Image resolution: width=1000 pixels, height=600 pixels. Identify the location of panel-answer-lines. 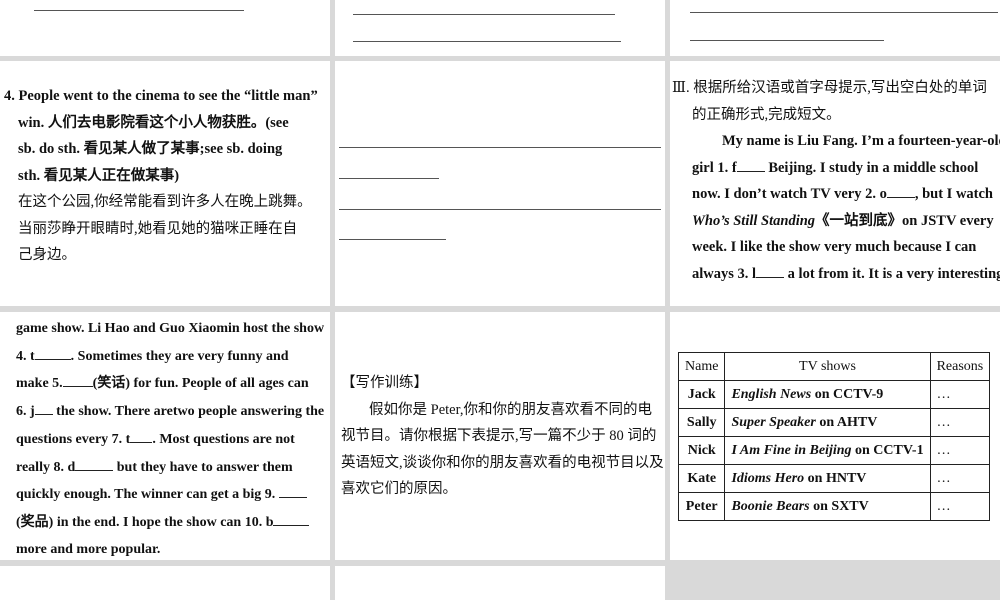
(500, 183).